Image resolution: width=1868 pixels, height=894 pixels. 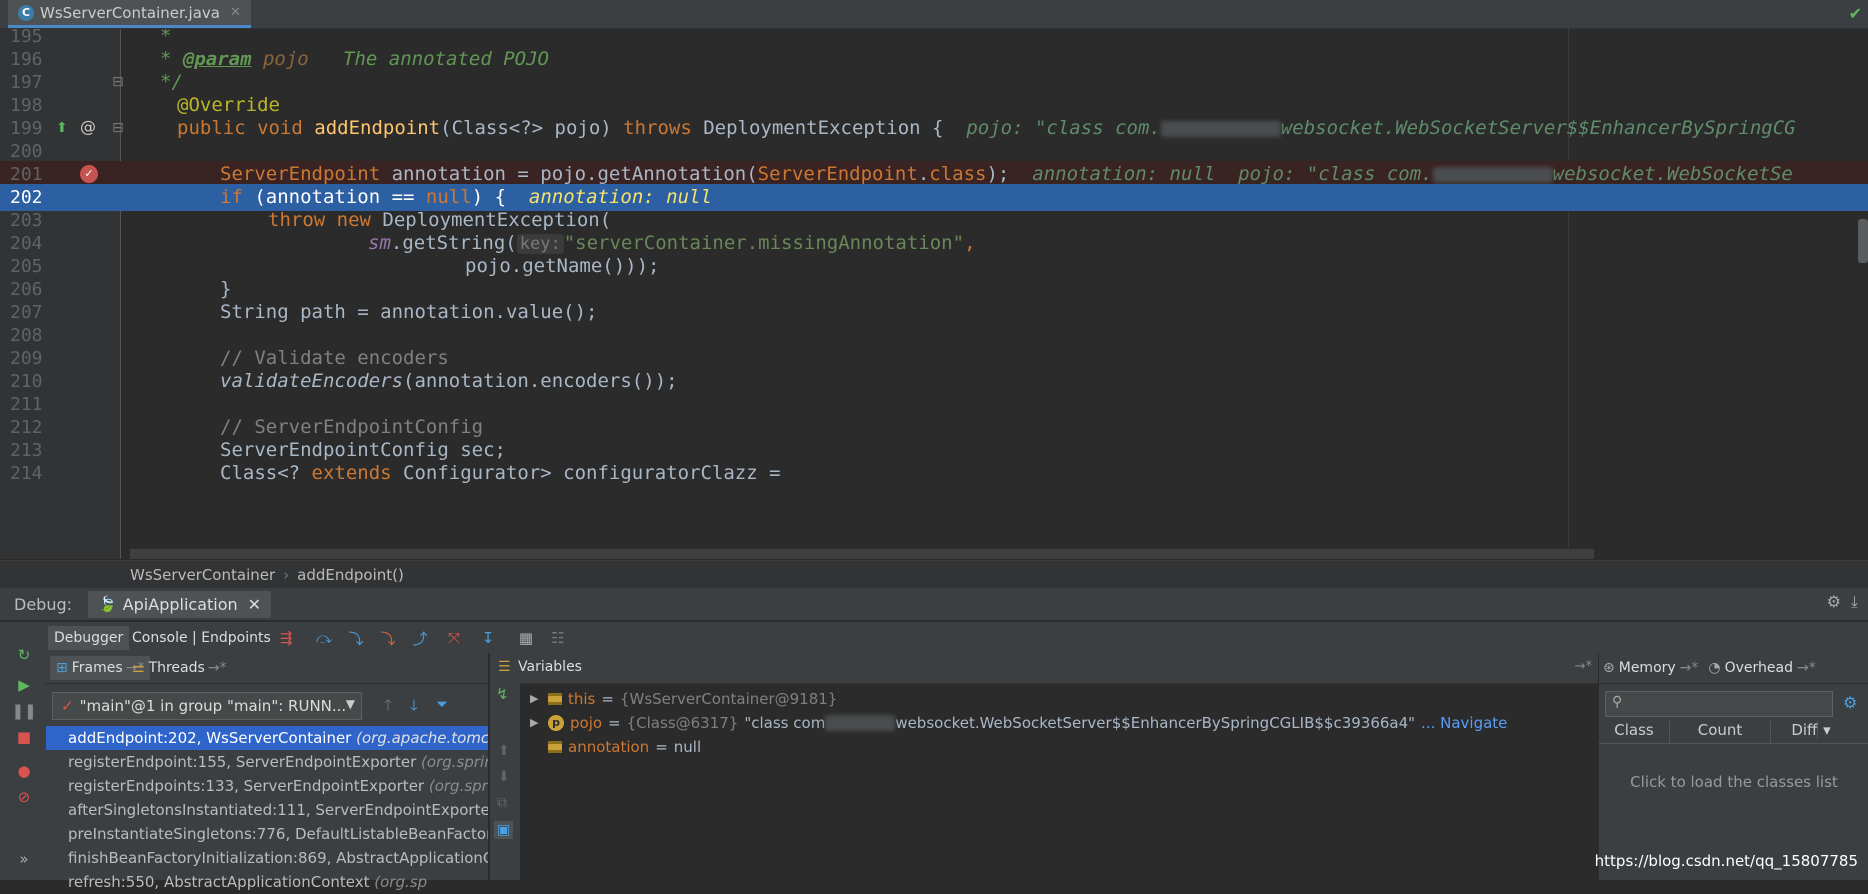 What do you see at coordinates (491, 220) in the screenshot?
I see `code-text: DeploymentException(` at bounding box center [491, 220].